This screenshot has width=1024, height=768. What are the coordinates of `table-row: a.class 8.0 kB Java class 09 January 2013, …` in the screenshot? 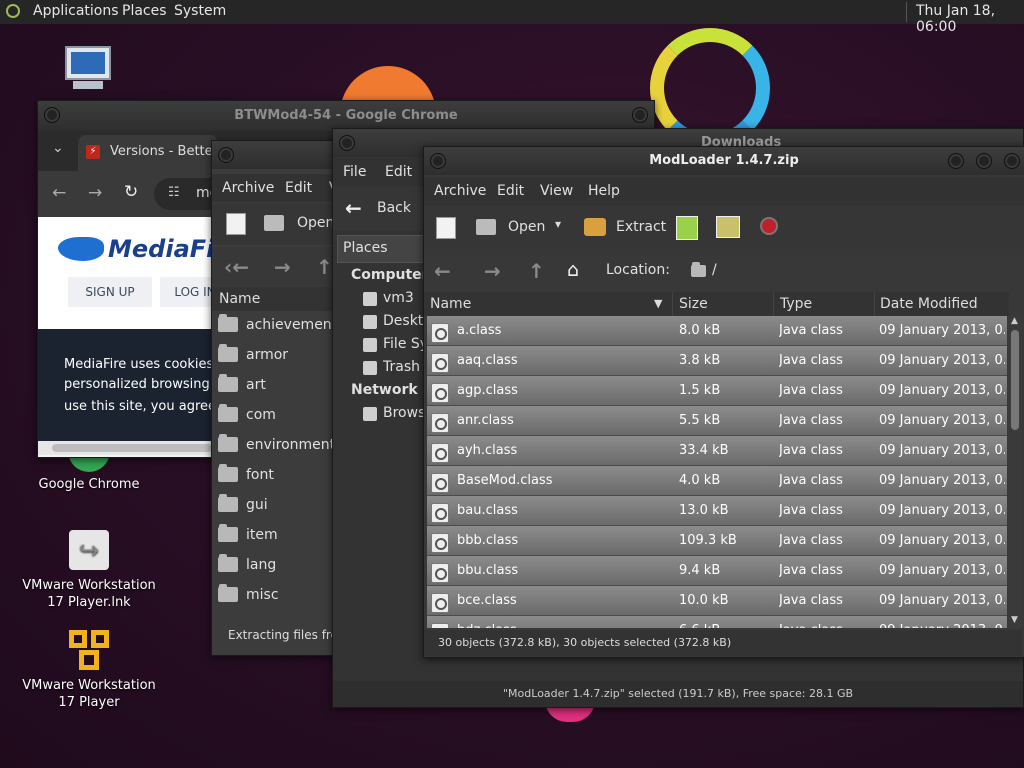 It's located at (717, 331).